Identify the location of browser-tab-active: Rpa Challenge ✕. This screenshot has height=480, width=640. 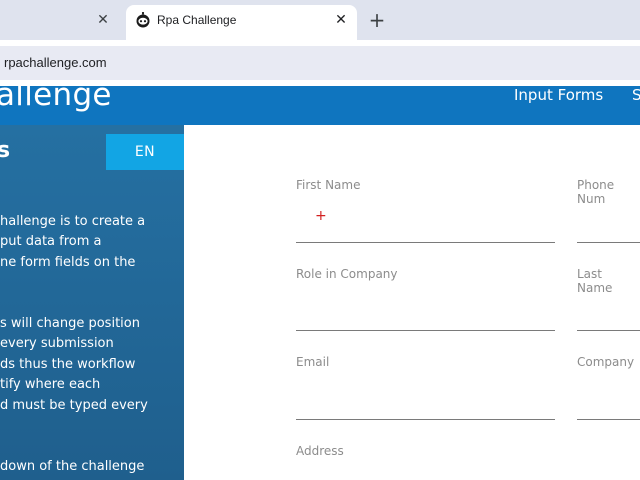
(241, 22).